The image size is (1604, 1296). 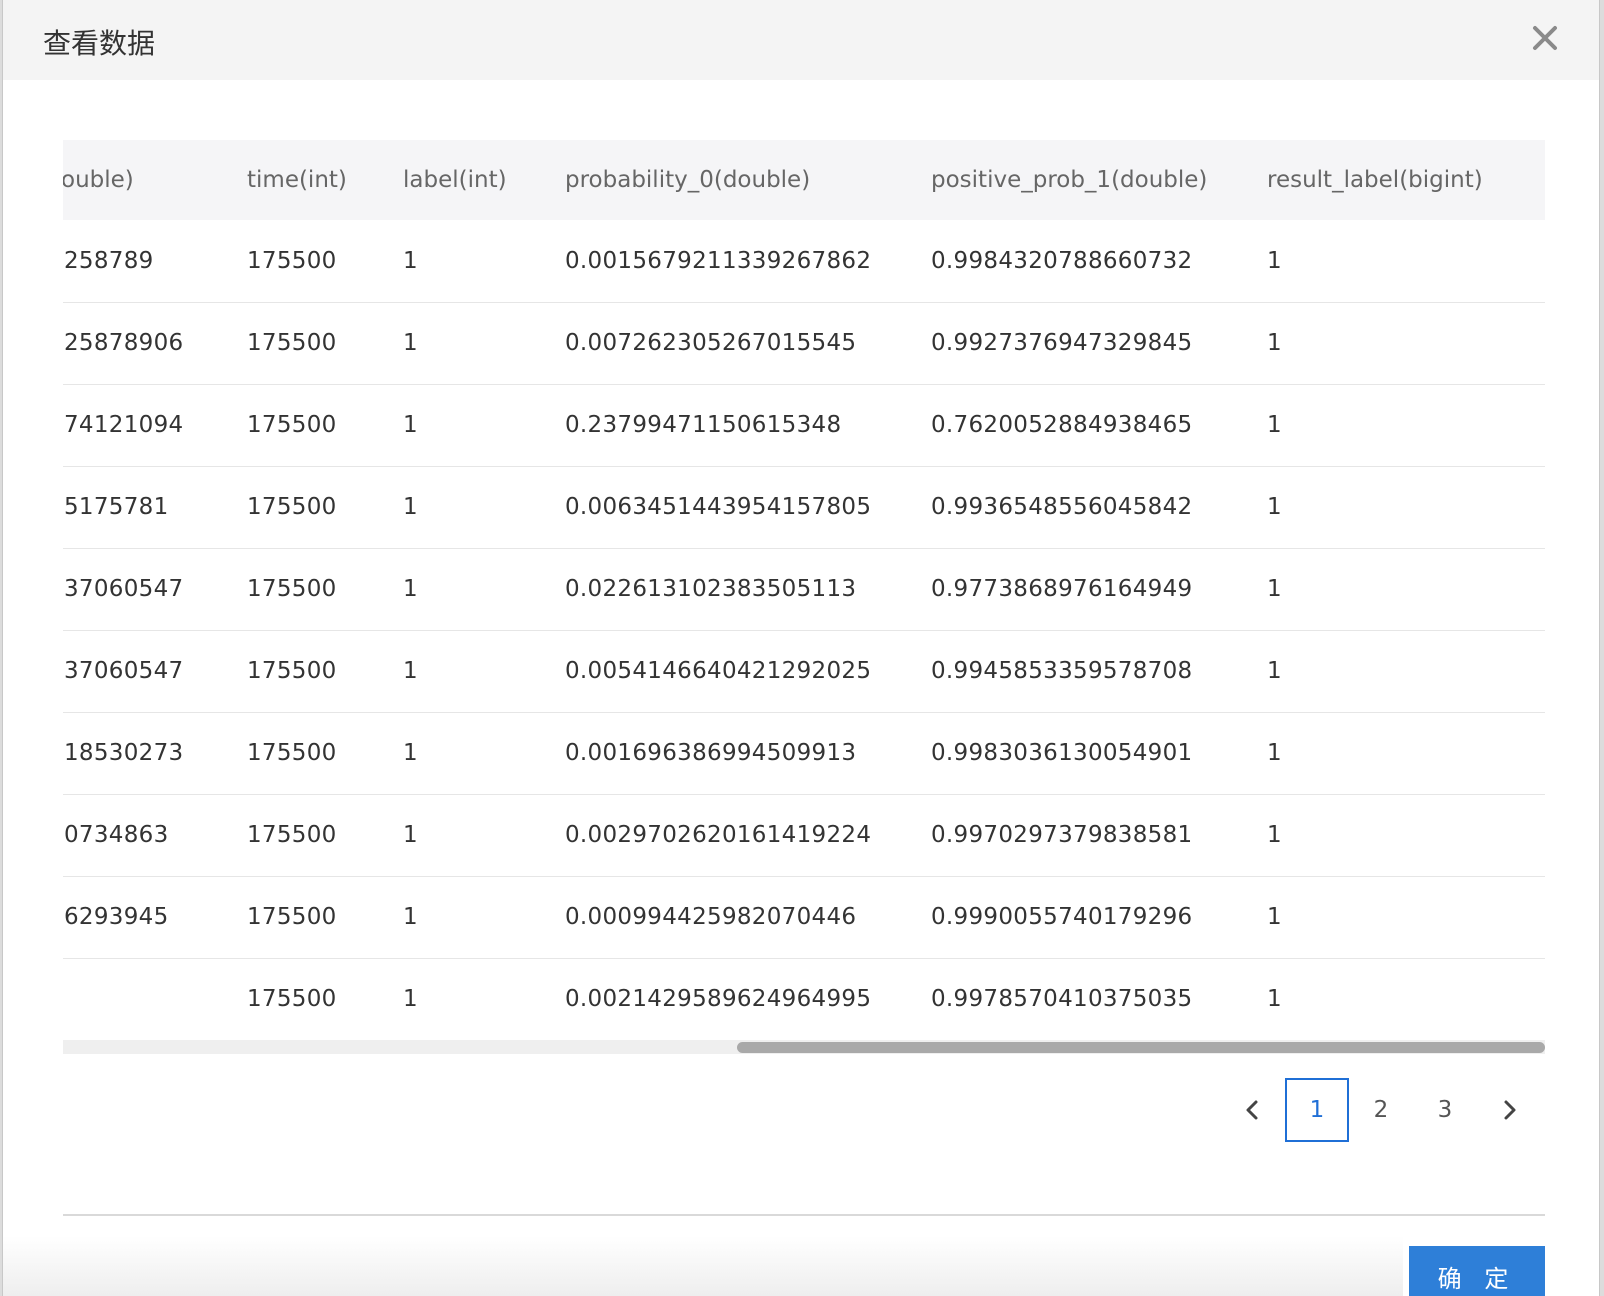 I want to click on column-header: time(int), so click(x=297, y=180).